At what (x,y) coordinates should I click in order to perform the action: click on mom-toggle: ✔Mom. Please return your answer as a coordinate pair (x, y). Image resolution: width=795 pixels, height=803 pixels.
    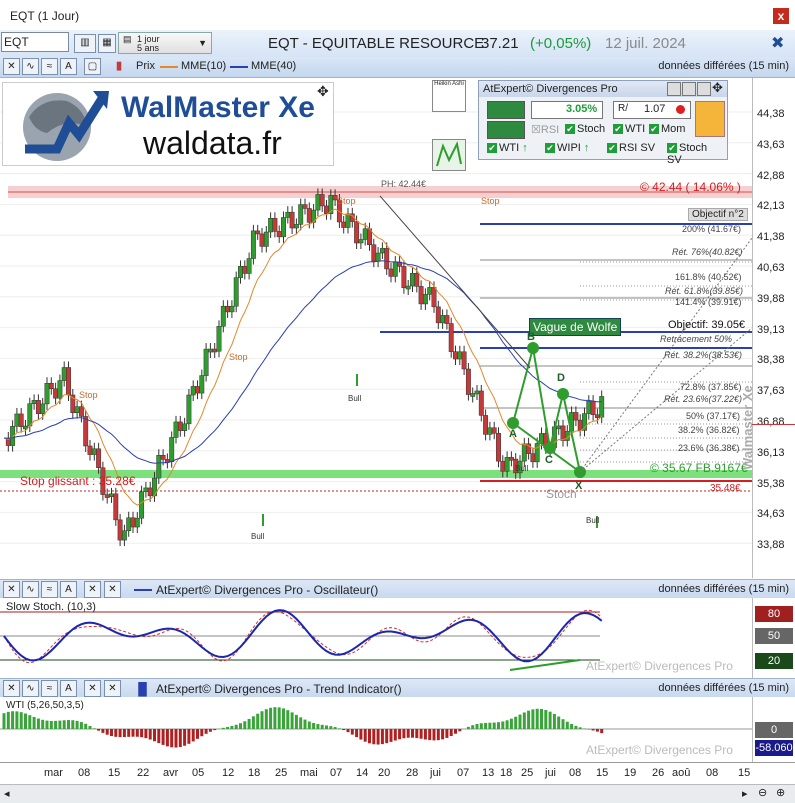
    Looking at the image, I should click on (667, 129).